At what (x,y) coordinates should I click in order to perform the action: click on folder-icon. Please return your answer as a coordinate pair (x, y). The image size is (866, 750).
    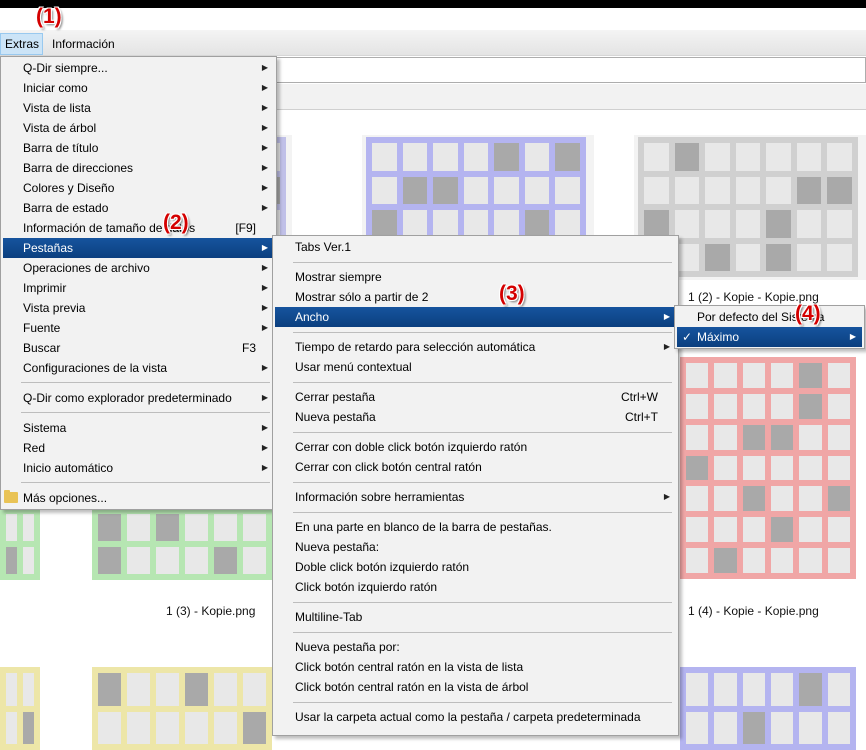
    Looking at the image, I should click on (11, 496).